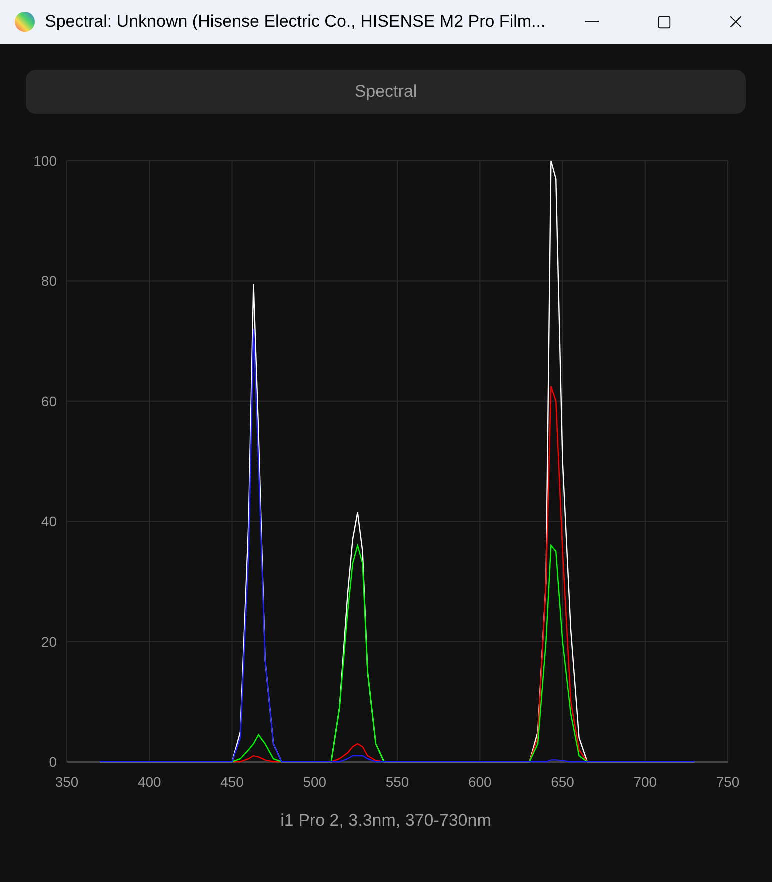  Describe the element at coordinates (45, 161) in the screenshot. I see `y-tick-label: 100` at that location.